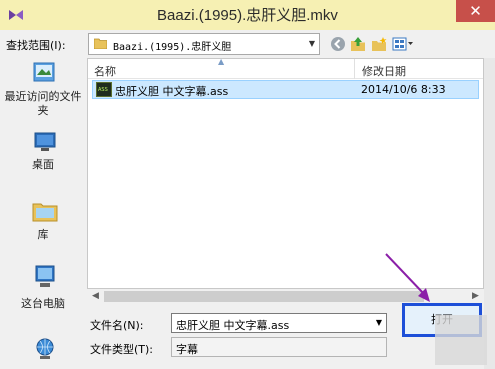  What do you see at coordinates (44, 72) in the screenshot?
I see `recent-places-icon` at bounding box center [44, 72].